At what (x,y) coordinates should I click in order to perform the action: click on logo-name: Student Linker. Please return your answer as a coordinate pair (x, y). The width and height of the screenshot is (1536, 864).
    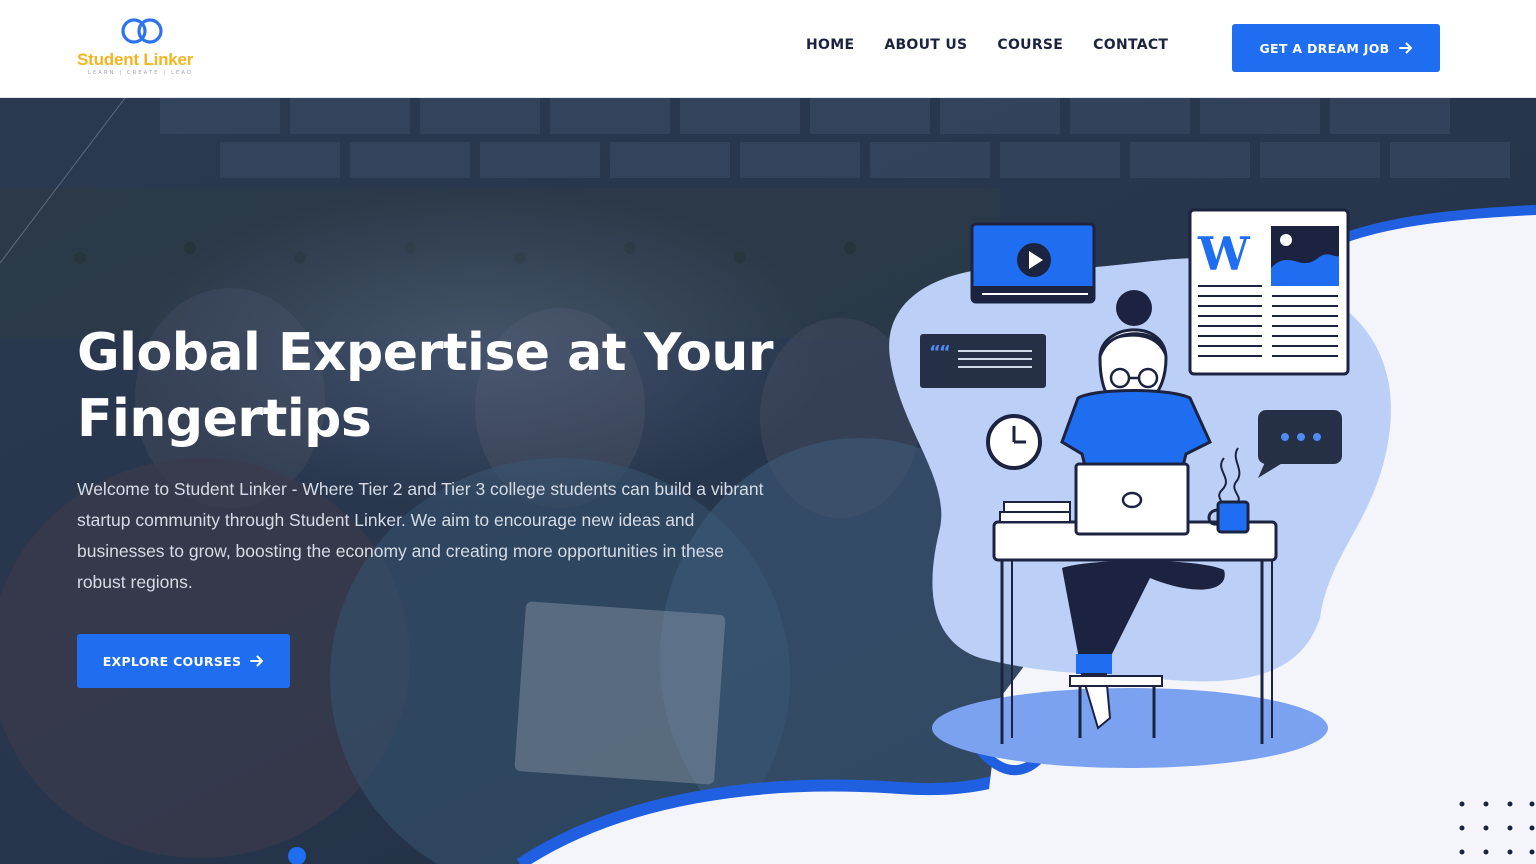
    Looking at the image, I should click on (135, 59).